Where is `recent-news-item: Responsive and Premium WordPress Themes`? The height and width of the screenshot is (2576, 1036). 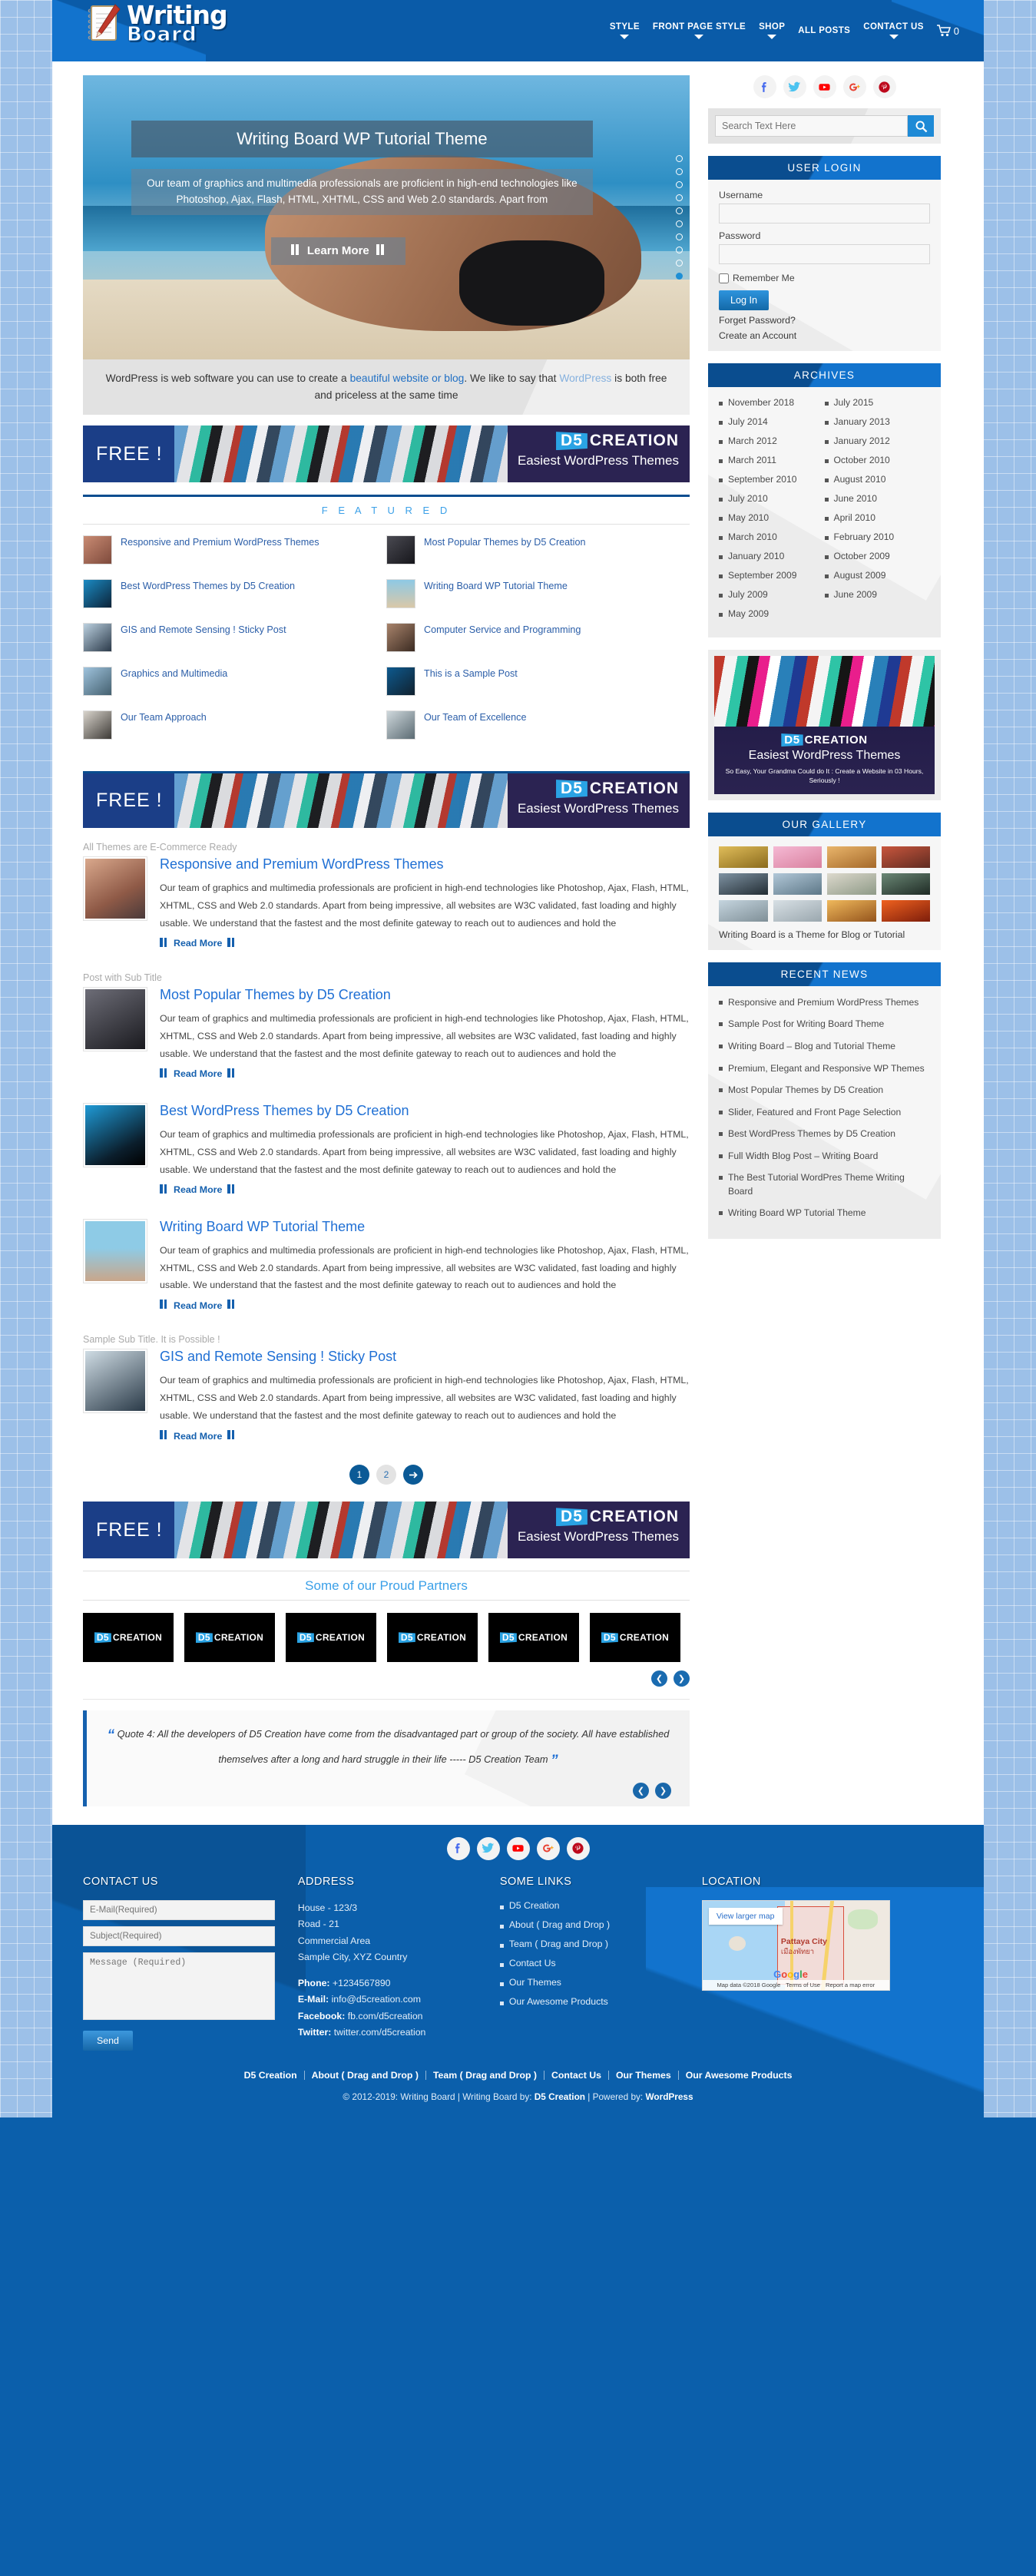 recent-news-item: Responsive and Premium WordPress Themes is located at coordinates (824, 1003).